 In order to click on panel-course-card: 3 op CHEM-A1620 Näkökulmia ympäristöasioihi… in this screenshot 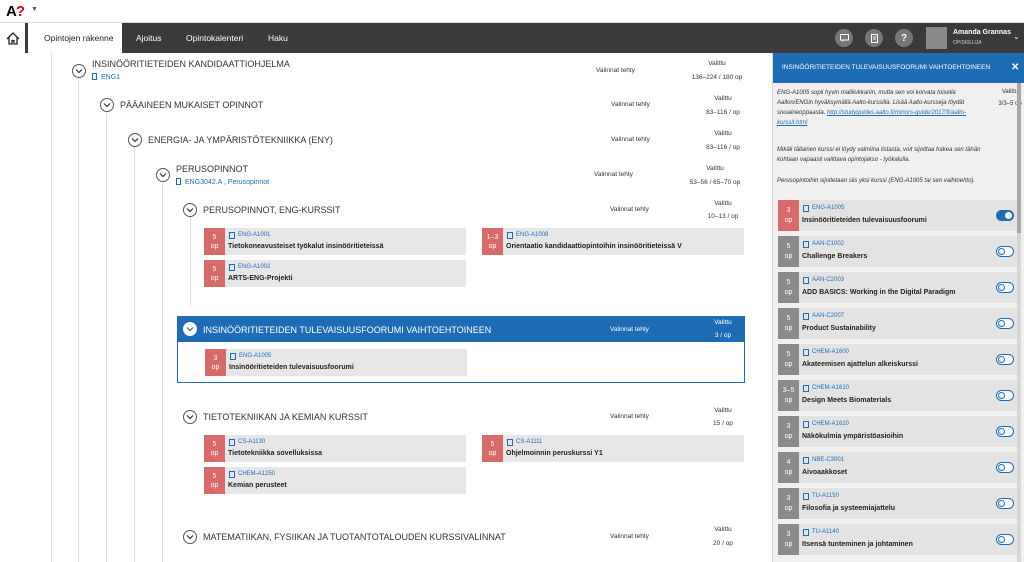, I will do `click(898, 431)`.